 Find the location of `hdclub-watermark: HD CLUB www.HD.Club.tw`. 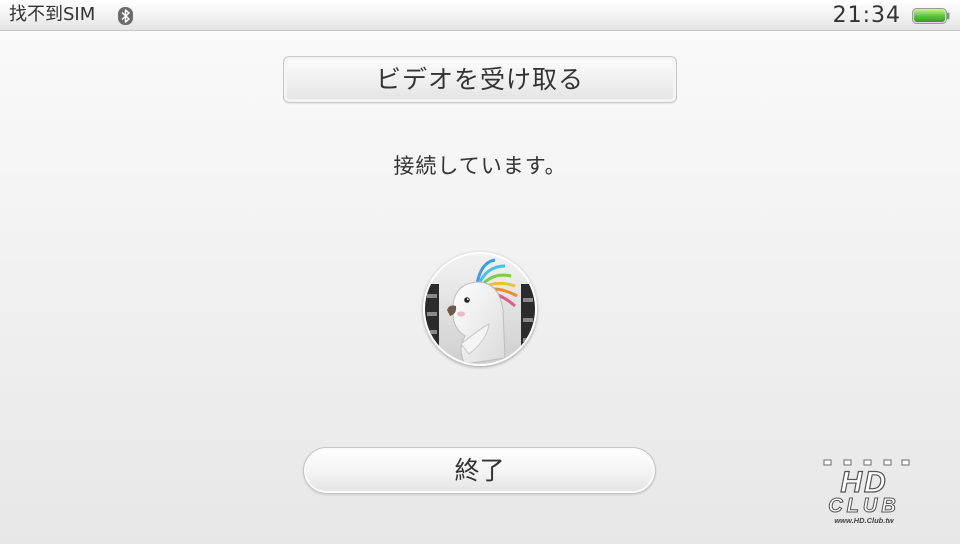

hdclub-watermark: HD CLUB www.HD.Club.tw is located at coordinates (865, 491).